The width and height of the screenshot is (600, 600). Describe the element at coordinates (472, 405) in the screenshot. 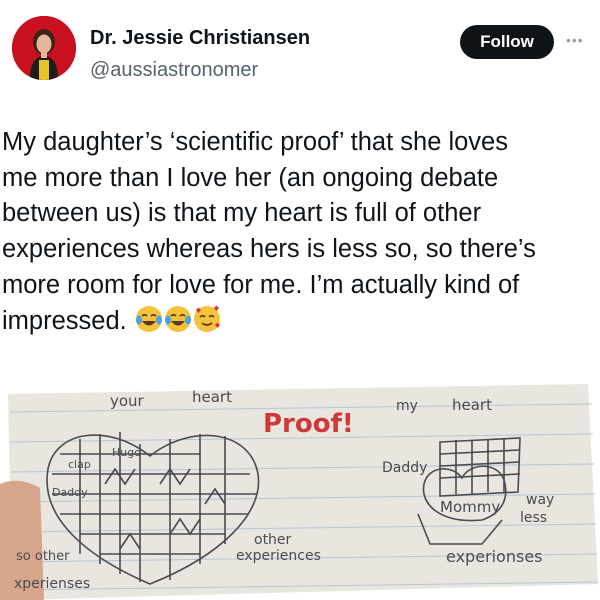

I see `label-heart-right: heart` at that location.